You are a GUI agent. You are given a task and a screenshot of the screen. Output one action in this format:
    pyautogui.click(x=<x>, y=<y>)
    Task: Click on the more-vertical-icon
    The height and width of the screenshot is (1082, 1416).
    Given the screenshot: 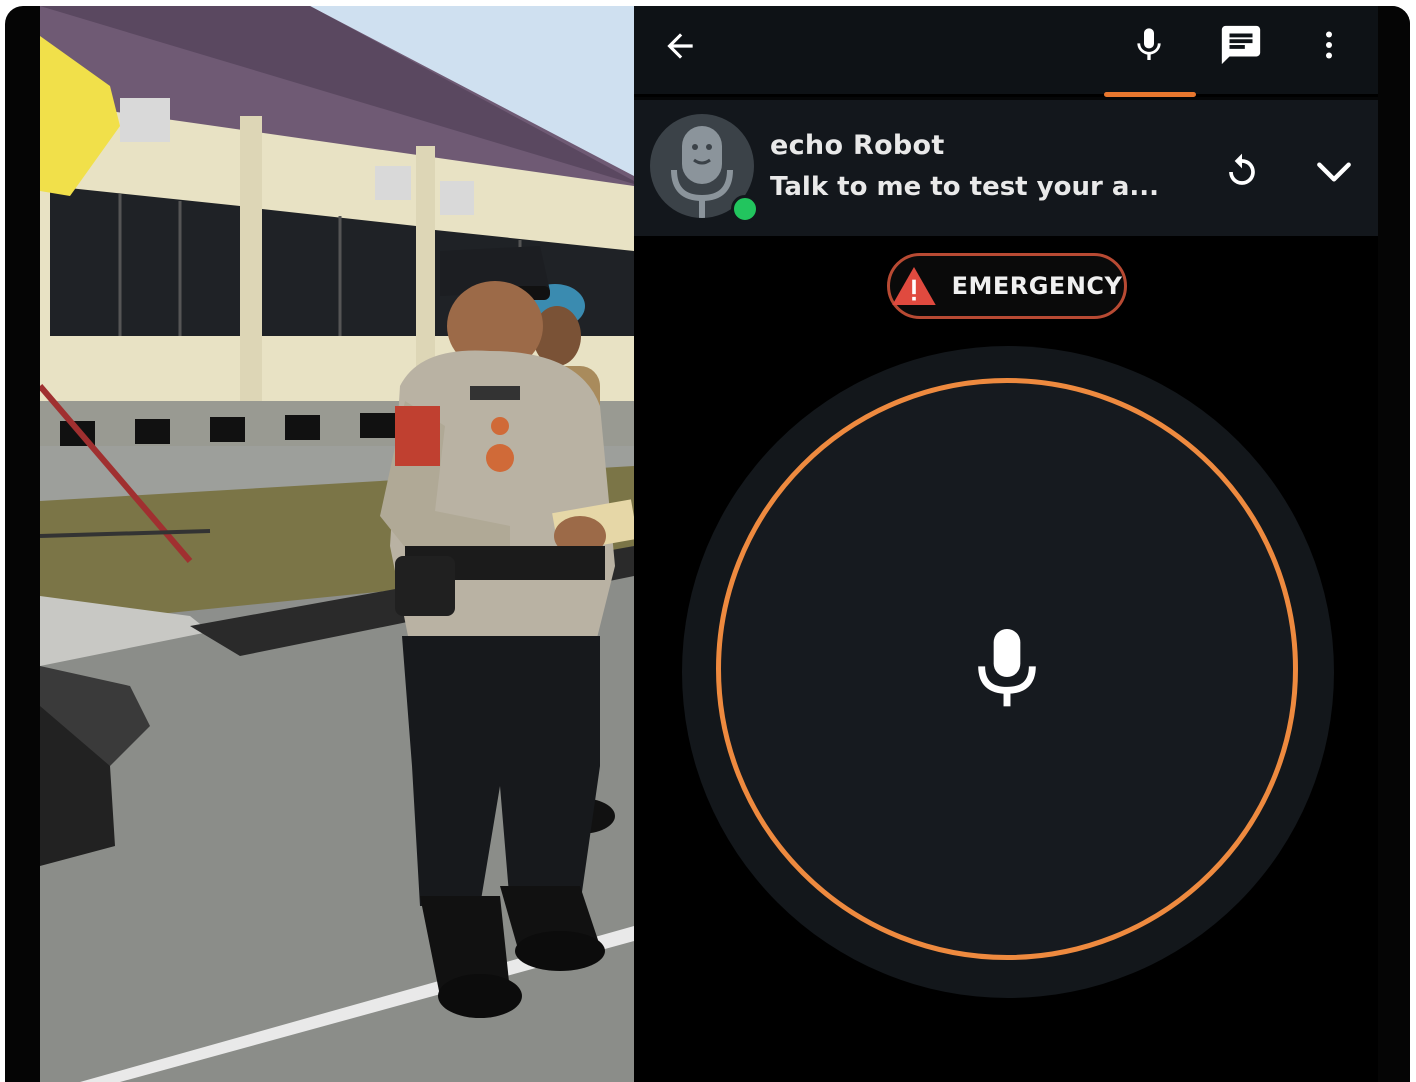 What is the action you would take?
    pyautogui.click(x=1329, y=45)
    